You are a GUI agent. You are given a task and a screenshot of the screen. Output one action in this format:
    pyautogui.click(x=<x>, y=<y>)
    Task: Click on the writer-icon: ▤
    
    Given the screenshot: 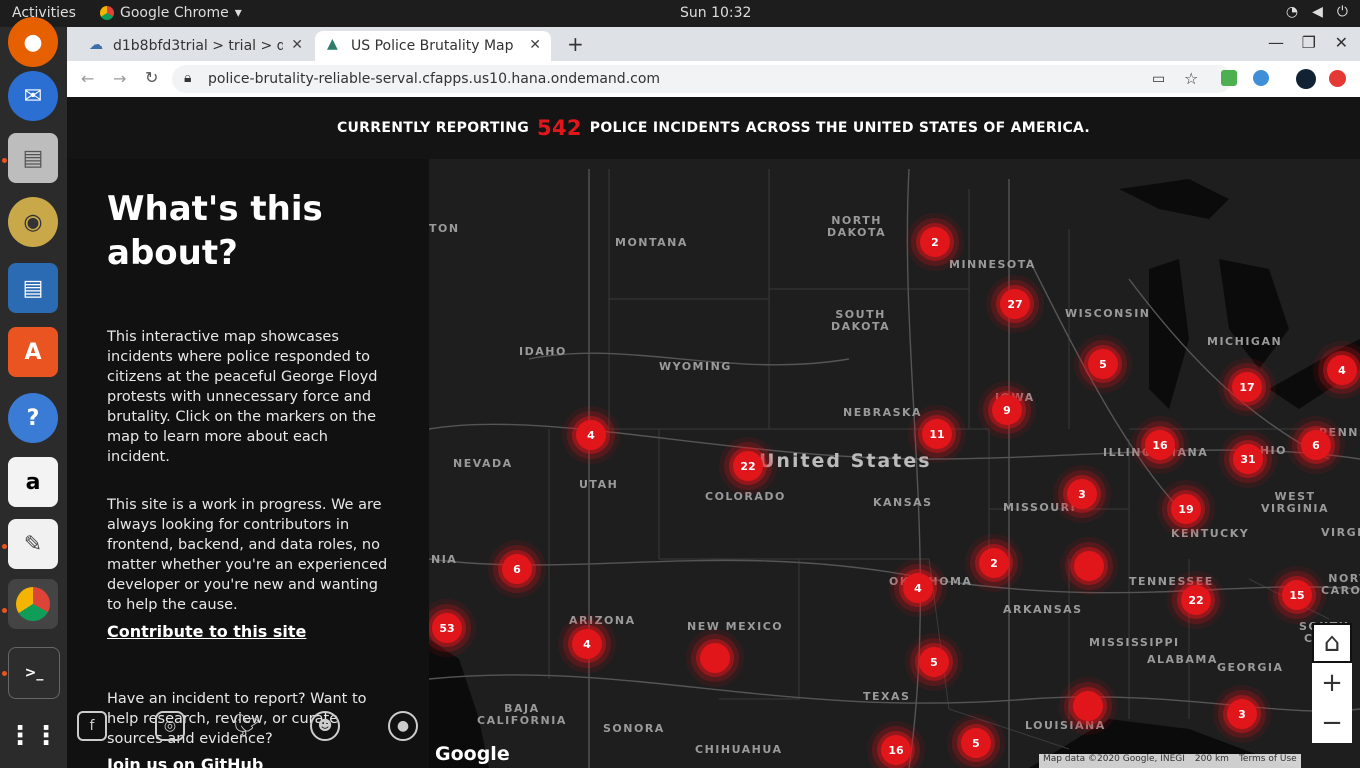 What is the action you would take?
    pyautogui.click(x=33, y=288)
    